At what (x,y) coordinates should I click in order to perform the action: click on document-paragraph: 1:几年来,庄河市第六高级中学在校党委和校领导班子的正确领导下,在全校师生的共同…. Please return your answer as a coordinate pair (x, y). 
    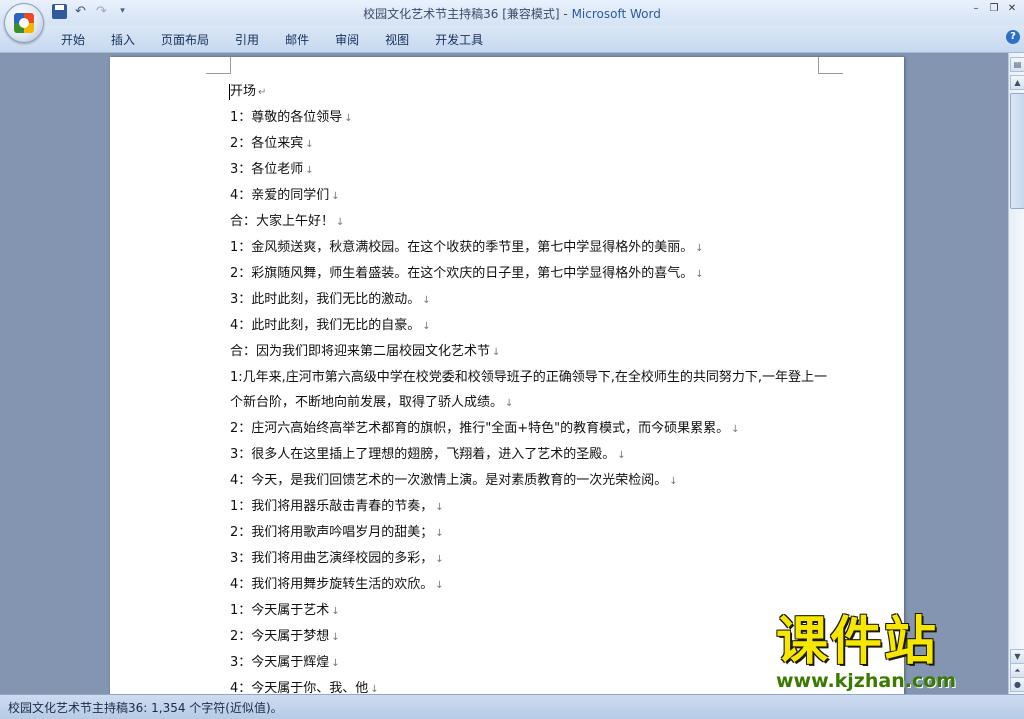
    Looking at the image, I should click on (530, 390).